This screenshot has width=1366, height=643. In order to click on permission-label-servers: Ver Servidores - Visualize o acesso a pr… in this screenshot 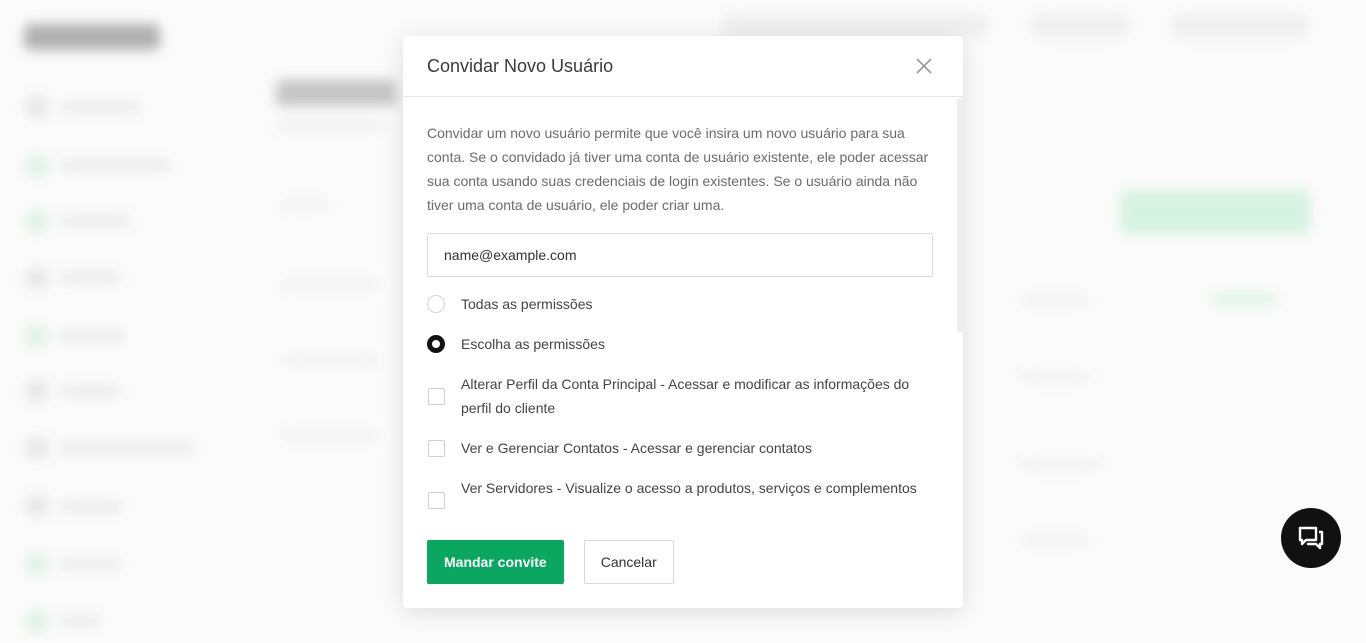, I will do `click(689, 488)`.